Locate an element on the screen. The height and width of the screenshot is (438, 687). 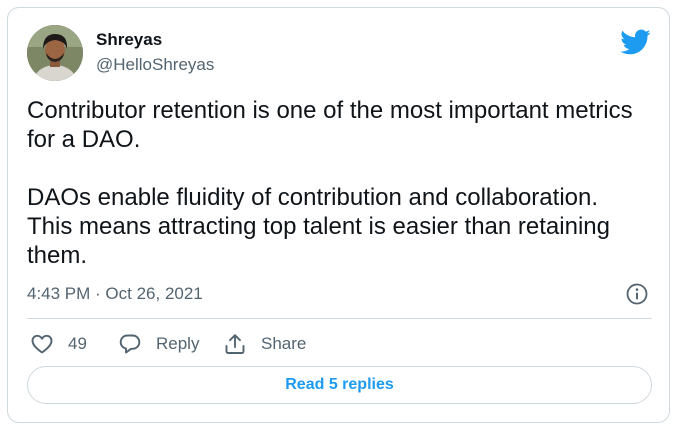
author-avatar is located at coordinates (55, 53).